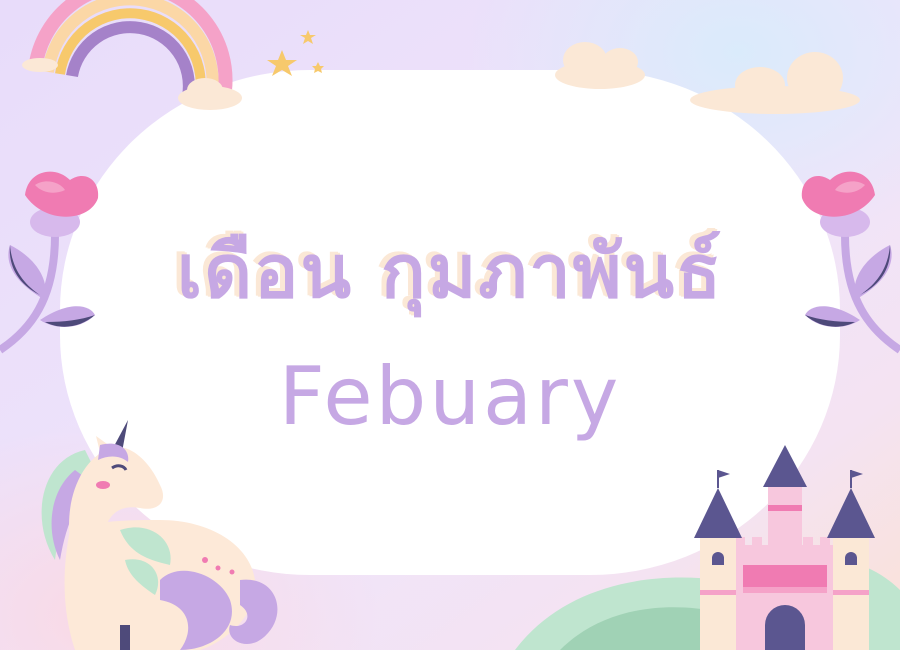  What do you see at coordinates (450, 272) in the screenshot?
I see `title-thai: เดือน กุมภาพันธ์` at bounding box center [450, 272].